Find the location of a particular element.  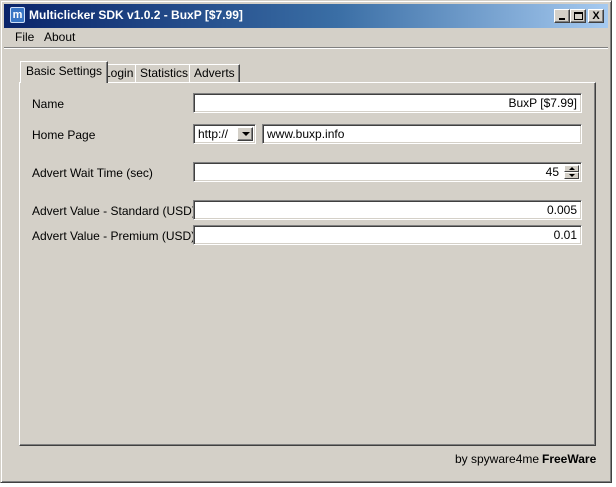

menu-about: About is located at coordinates (59, 37).